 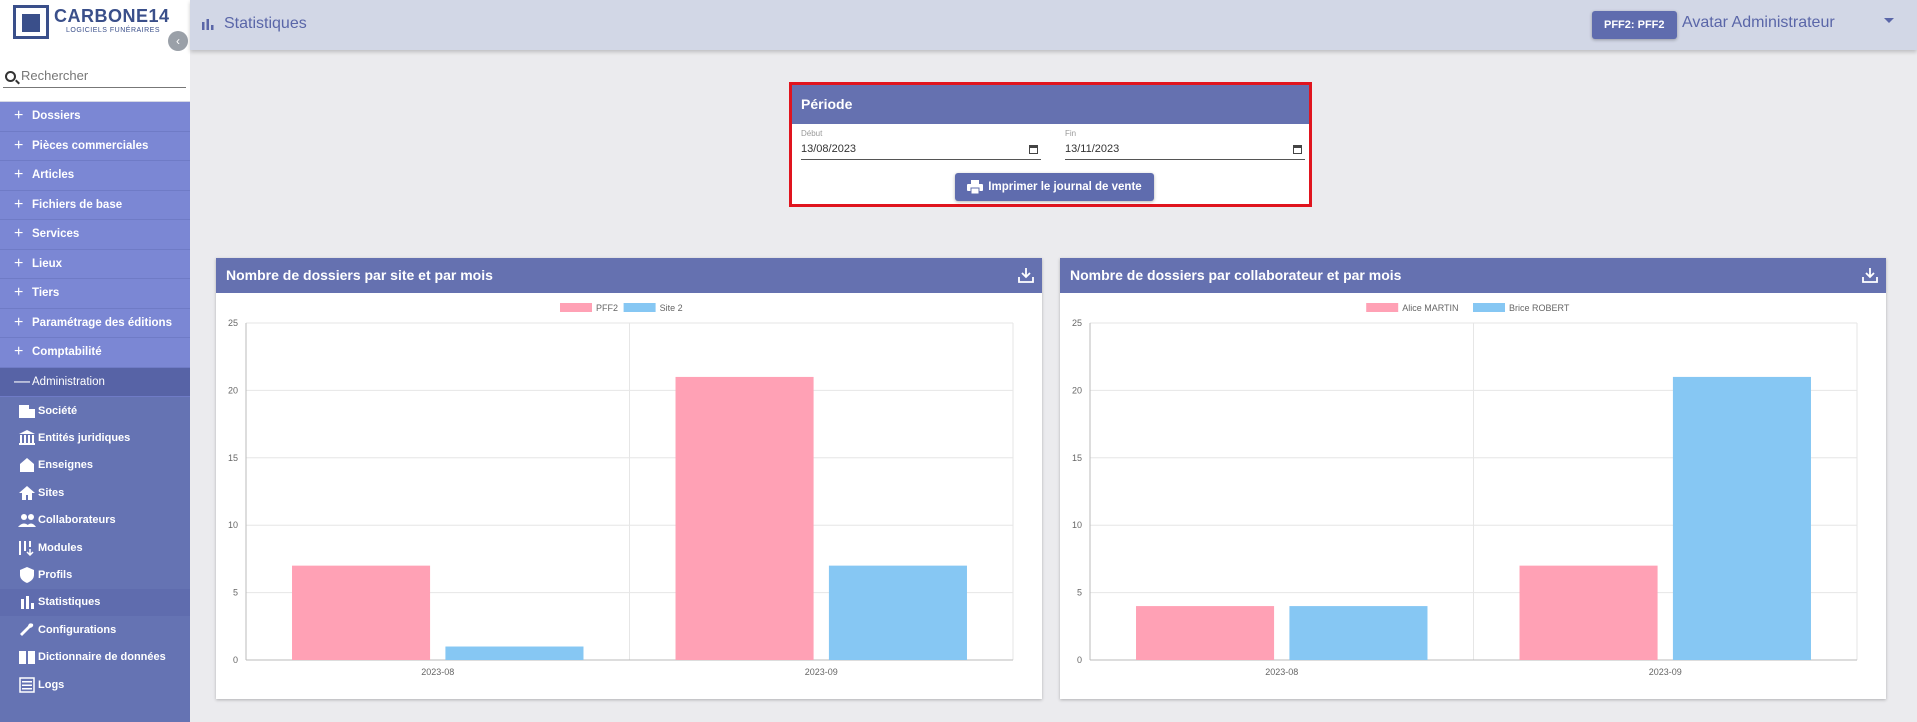 I want to click on sidebar-item-parametrage-des-editions: + Paramétrage des éditions, so click(x=95, y=323).